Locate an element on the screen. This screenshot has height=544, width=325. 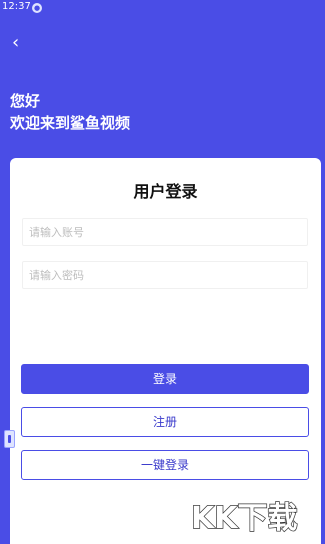
one-key-login-button: 一键登录 is located at coordinates (165, 465).